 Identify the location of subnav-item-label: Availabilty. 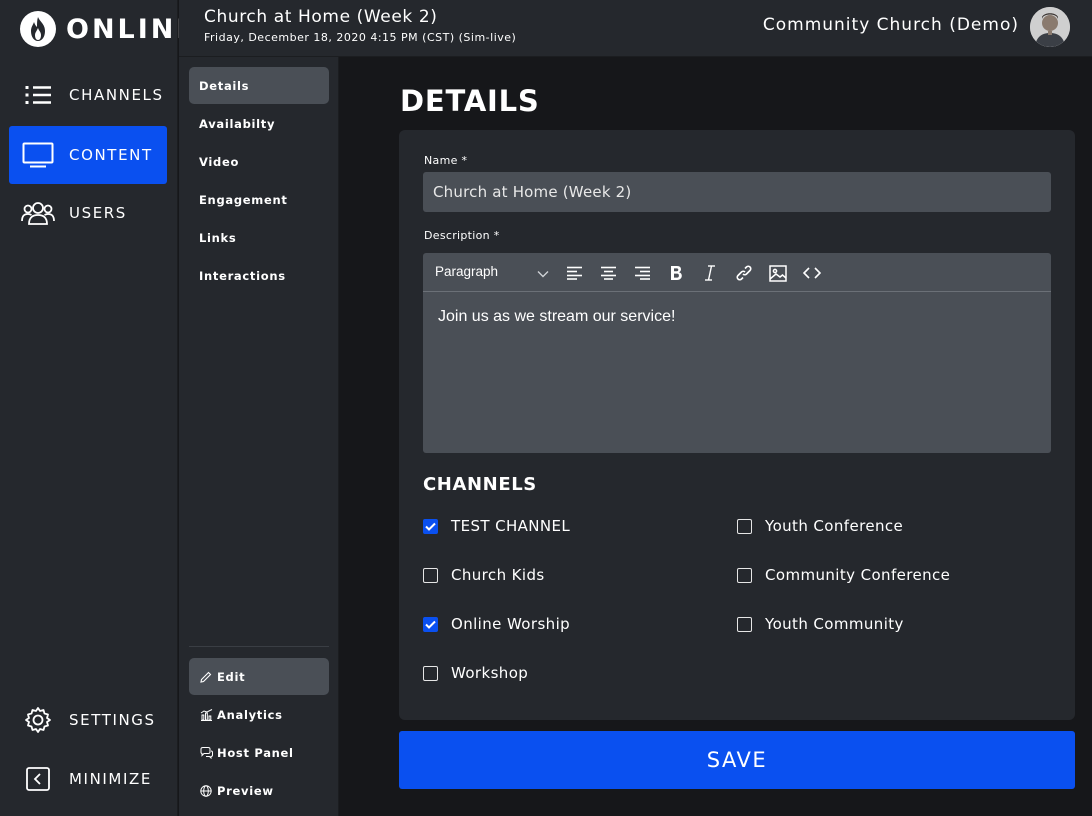
(237, 123).